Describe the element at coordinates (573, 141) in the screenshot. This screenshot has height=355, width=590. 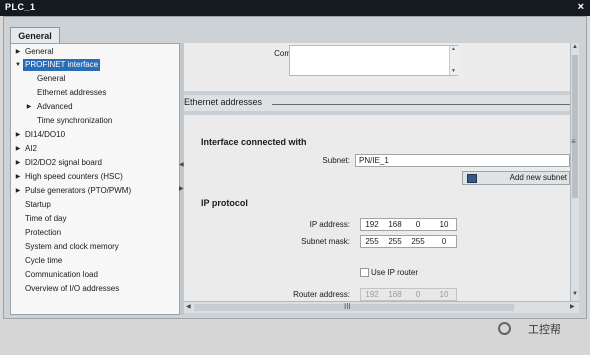
I see `grip-icon: ≡` at that location.